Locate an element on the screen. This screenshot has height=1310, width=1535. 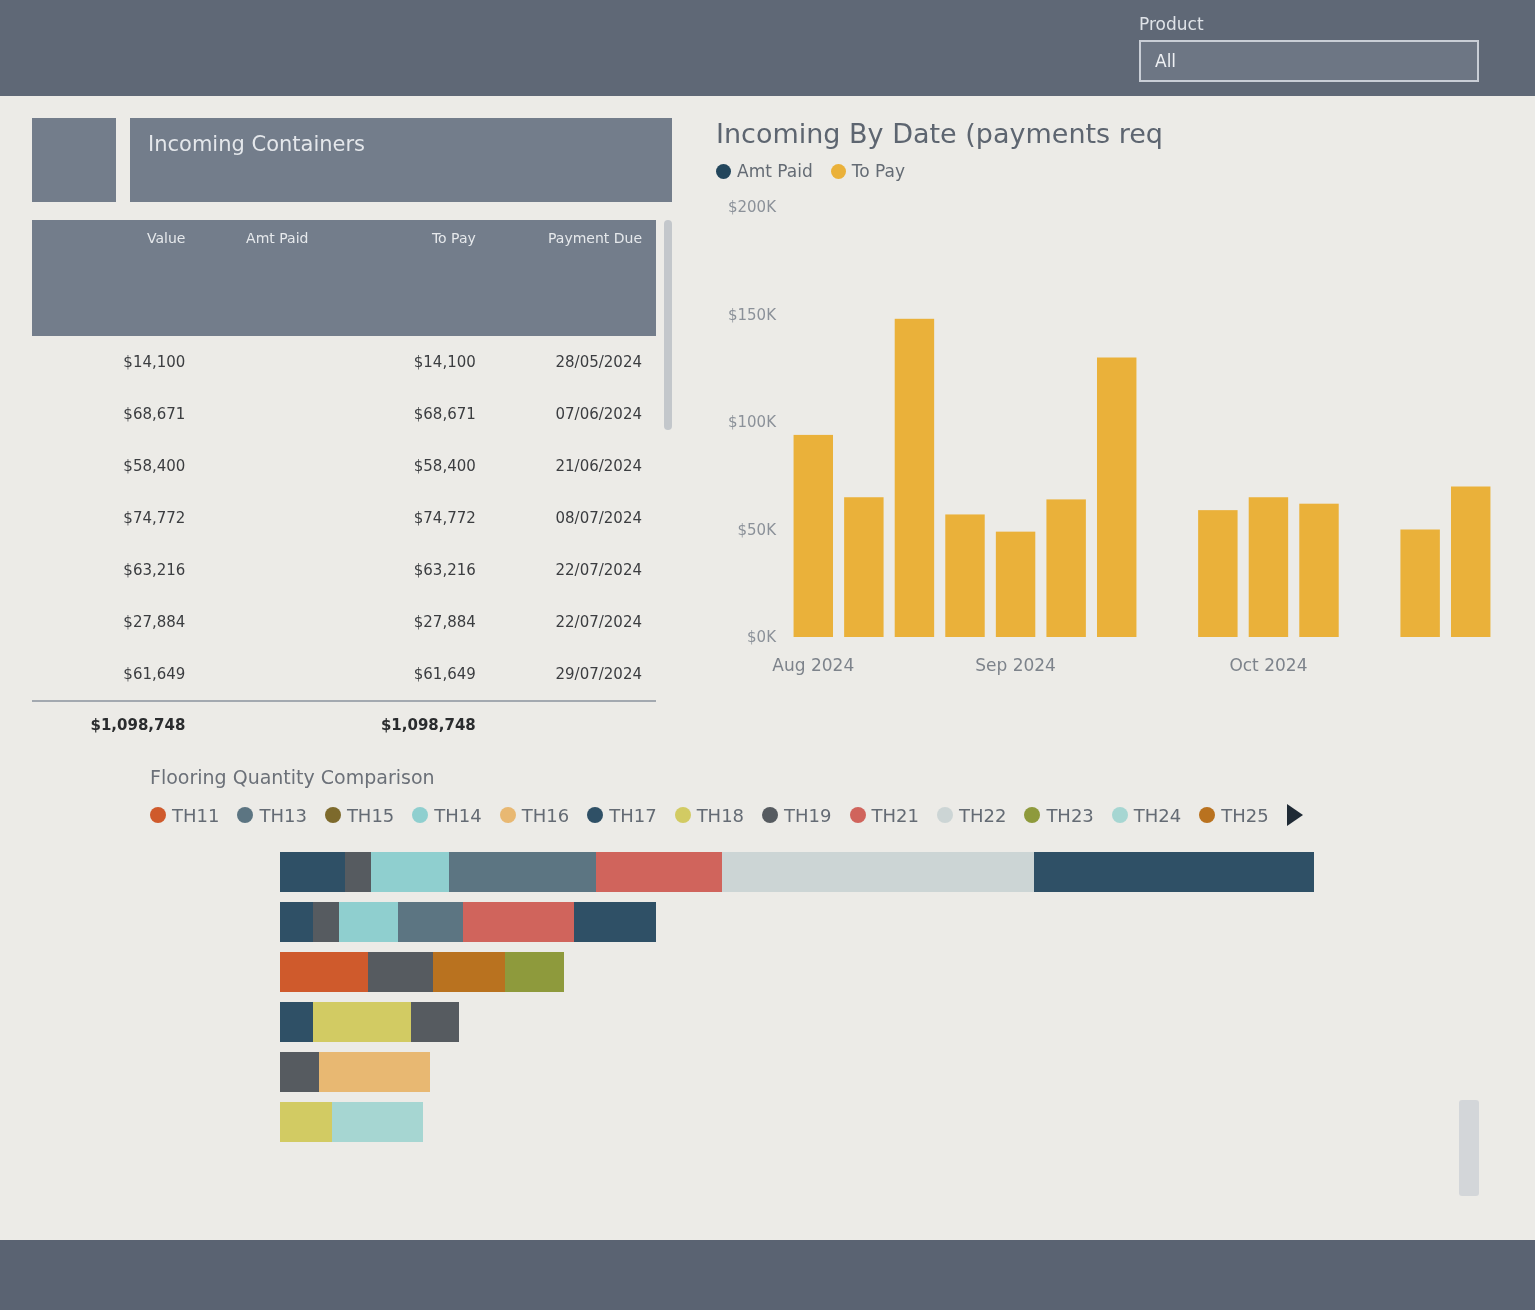
legend-label: TH22 is located at coordinates (982, 815).